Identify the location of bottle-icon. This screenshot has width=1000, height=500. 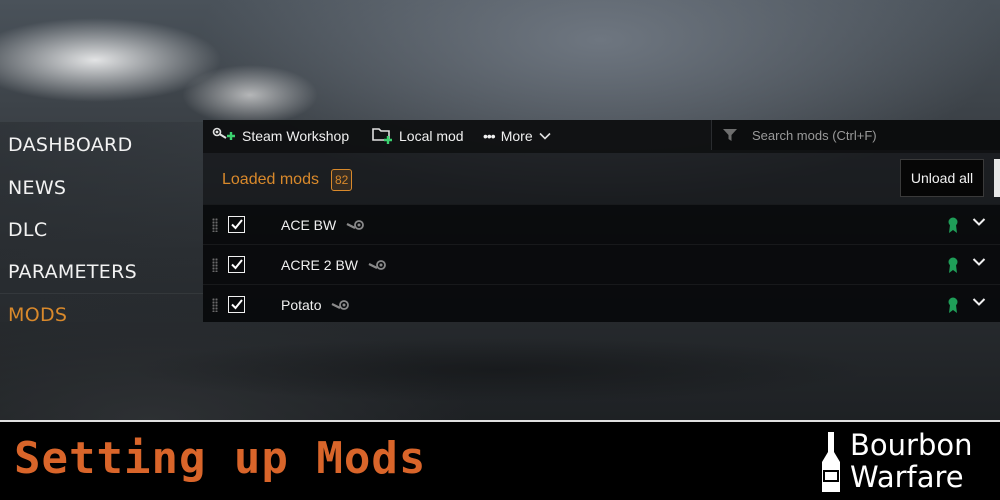
(831, 462).